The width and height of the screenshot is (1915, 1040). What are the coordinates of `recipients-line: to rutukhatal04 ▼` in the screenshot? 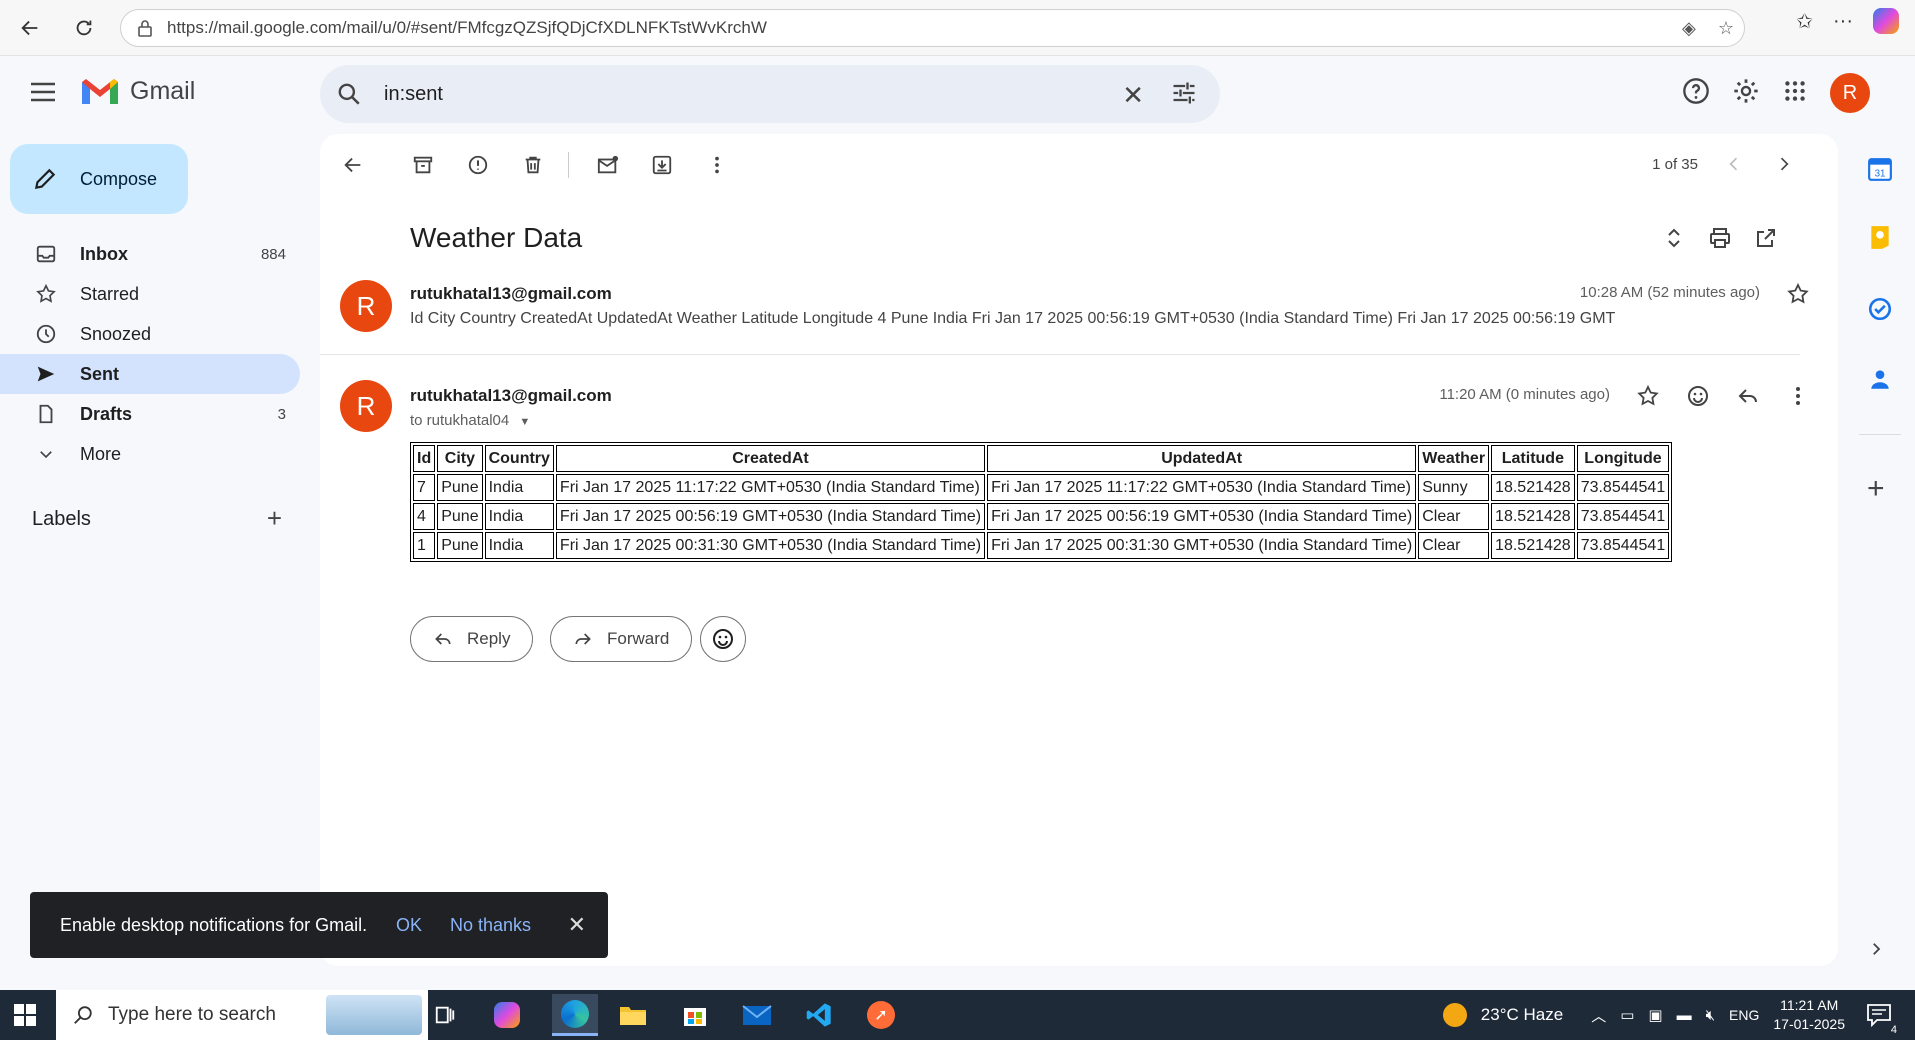 It's located at (470, 420).